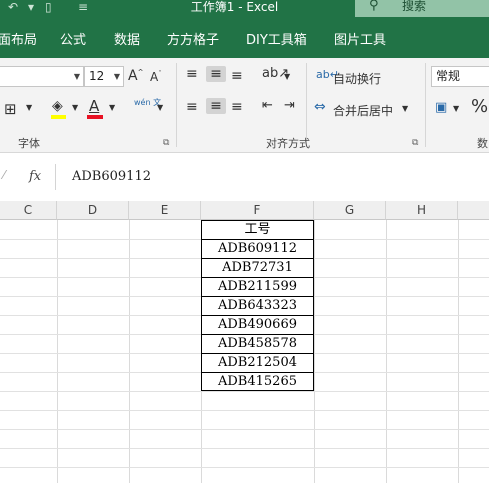 Image resolution: width=489 pixels, height=483 pixels. What do you see at coordinates (357, 78) in the screenshot?
I see `wrap-text-button: 自动换行` at bounding box center [357, 78].